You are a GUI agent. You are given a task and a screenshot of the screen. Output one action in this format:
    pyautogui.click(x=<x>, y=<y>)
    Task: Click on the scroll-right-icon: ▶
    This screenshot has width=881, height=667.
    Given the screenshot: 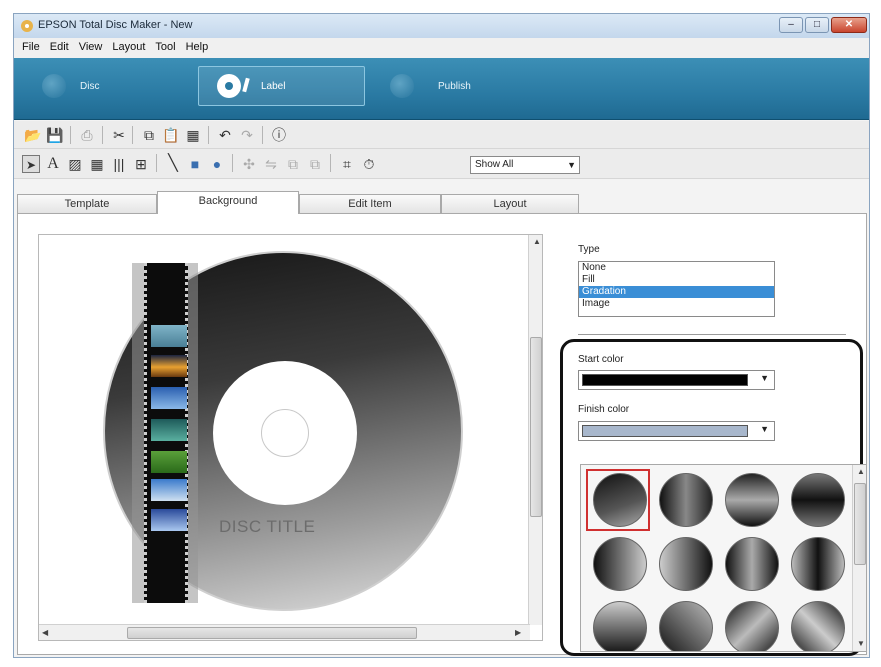 What is the action you would take?
    pyautogui.click(x=518, y=632)
    